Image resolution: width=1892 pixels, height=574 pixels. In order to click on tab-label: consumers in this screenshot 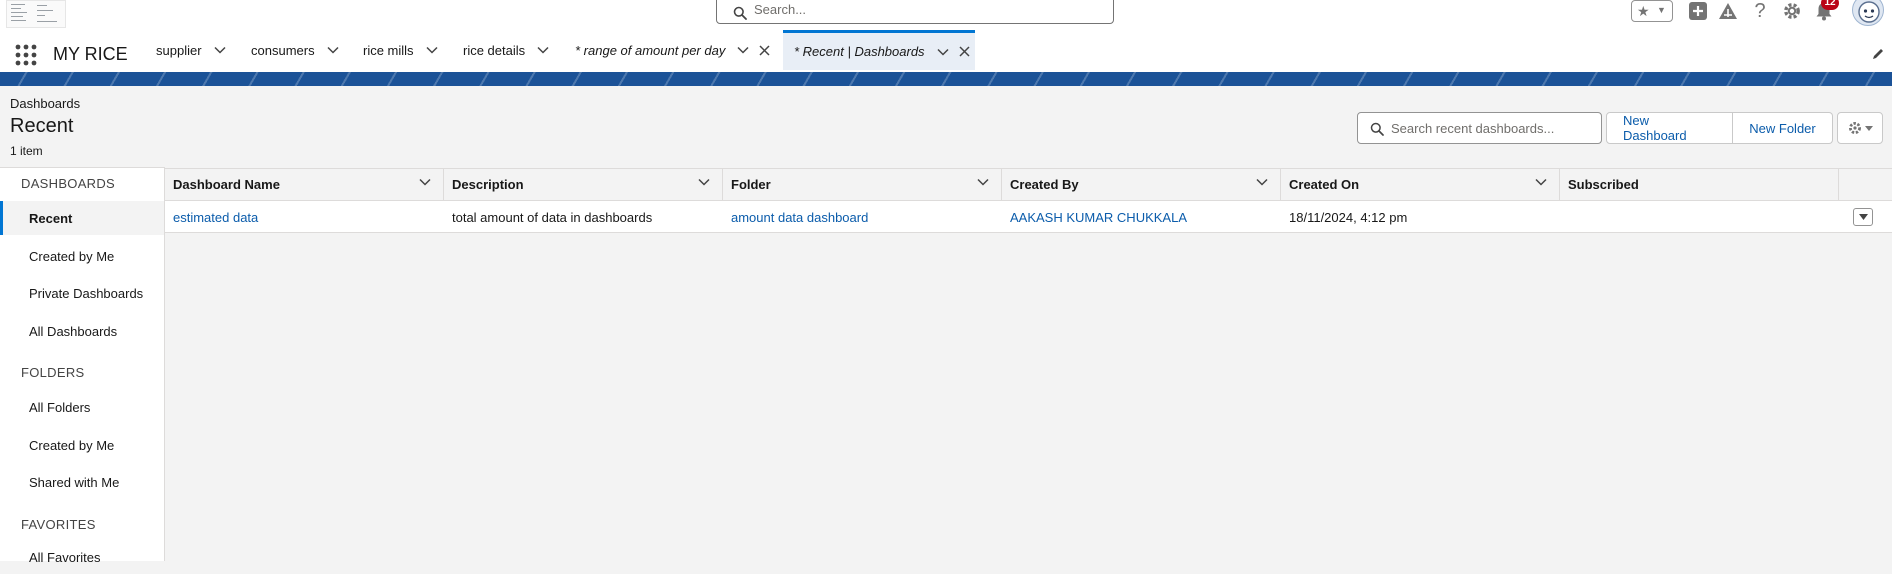, I will do `click(283, 50)`.